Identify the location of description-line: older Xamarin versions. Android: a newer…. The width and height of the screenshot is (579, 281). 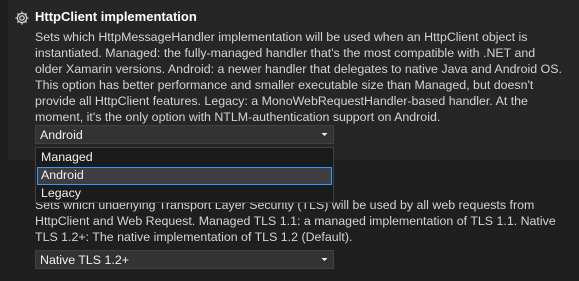
(298, 69).